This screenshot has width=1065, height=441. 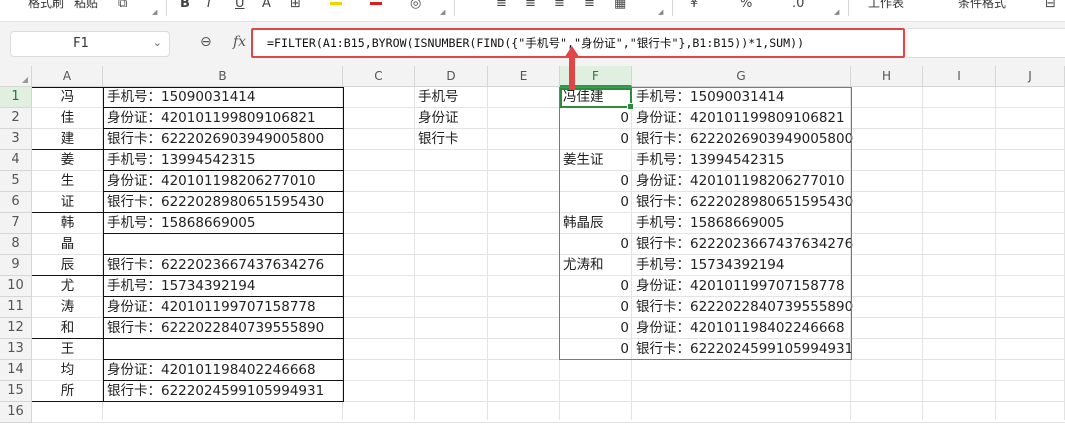 I want to click on underline-icon: U, so click(x=240, y=5).